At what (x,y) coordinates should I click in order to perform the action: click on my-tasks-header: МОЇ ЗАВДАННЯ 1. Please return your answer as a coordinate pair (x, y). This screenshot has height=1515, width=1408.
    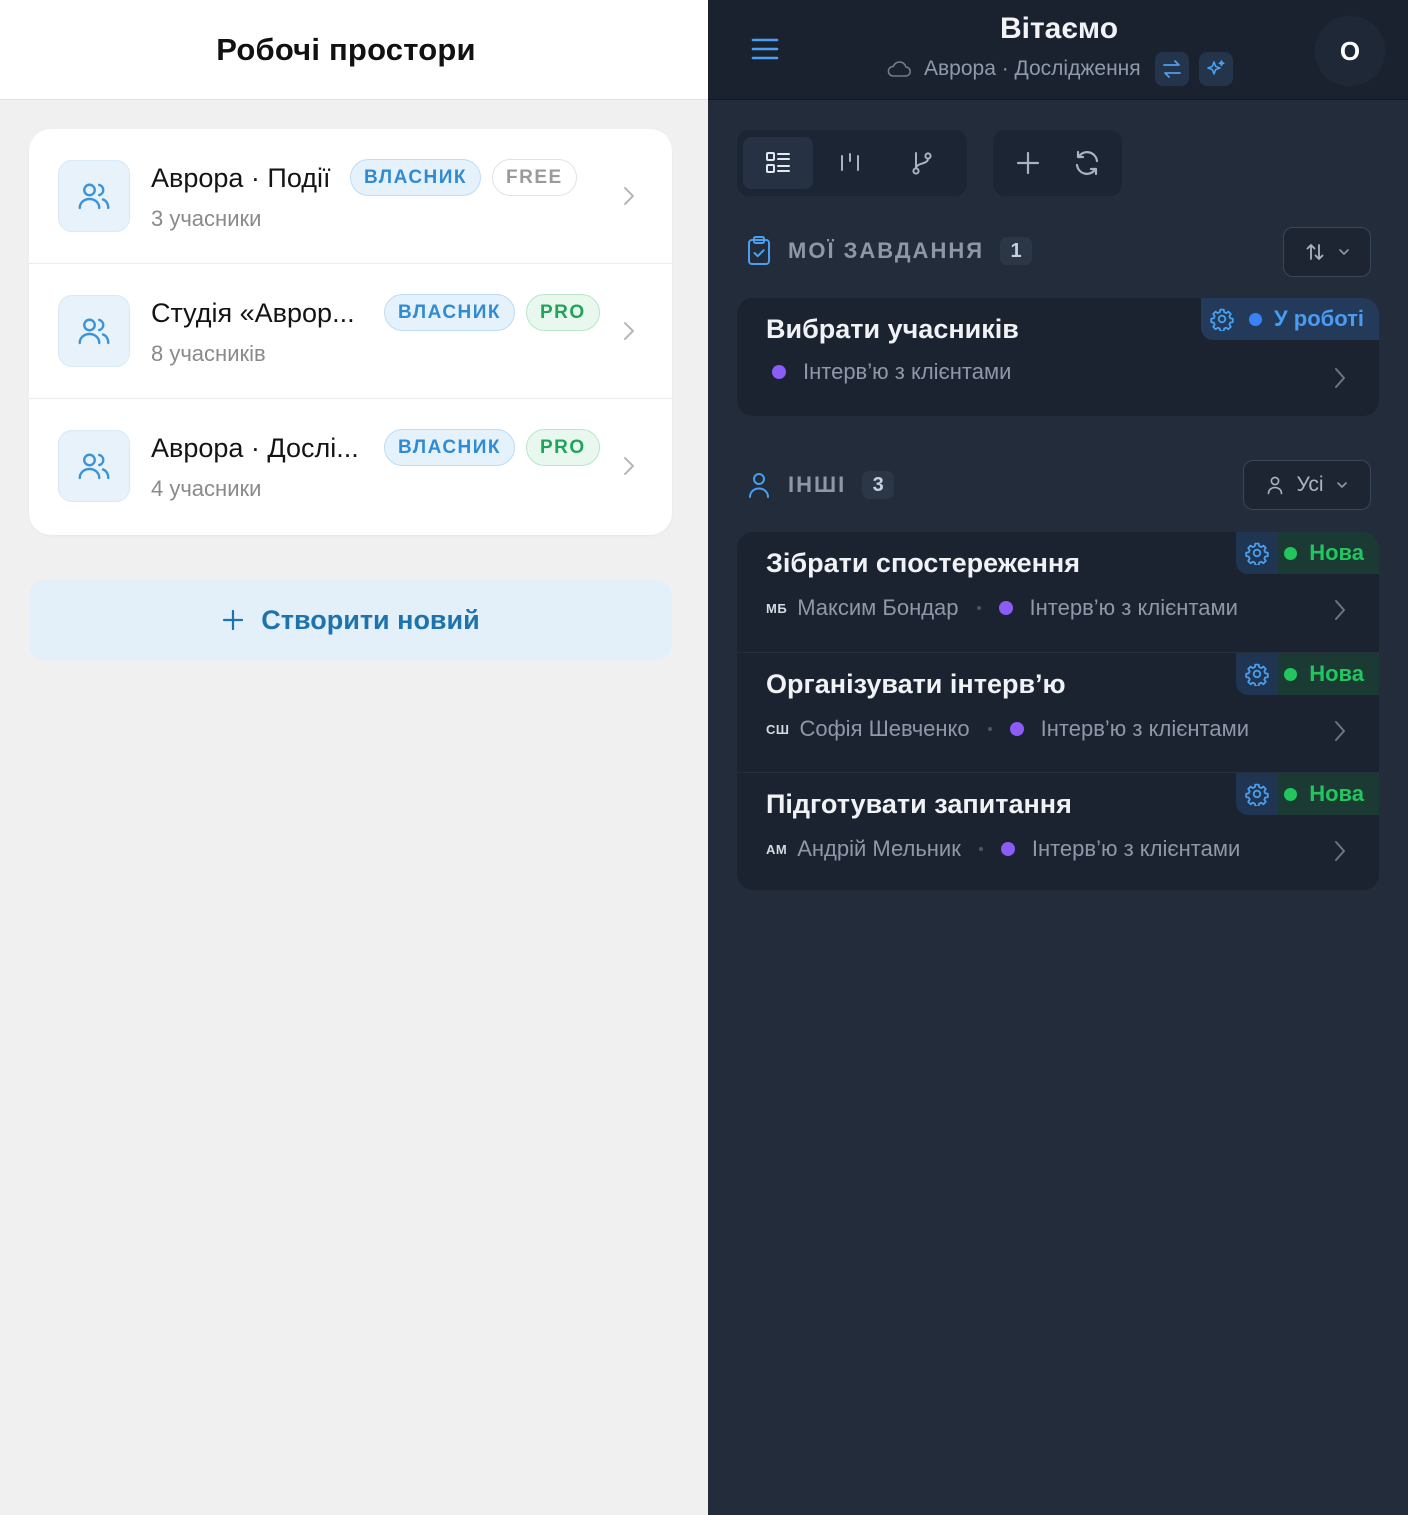
    Looking at the image, I should click on (889, 251).